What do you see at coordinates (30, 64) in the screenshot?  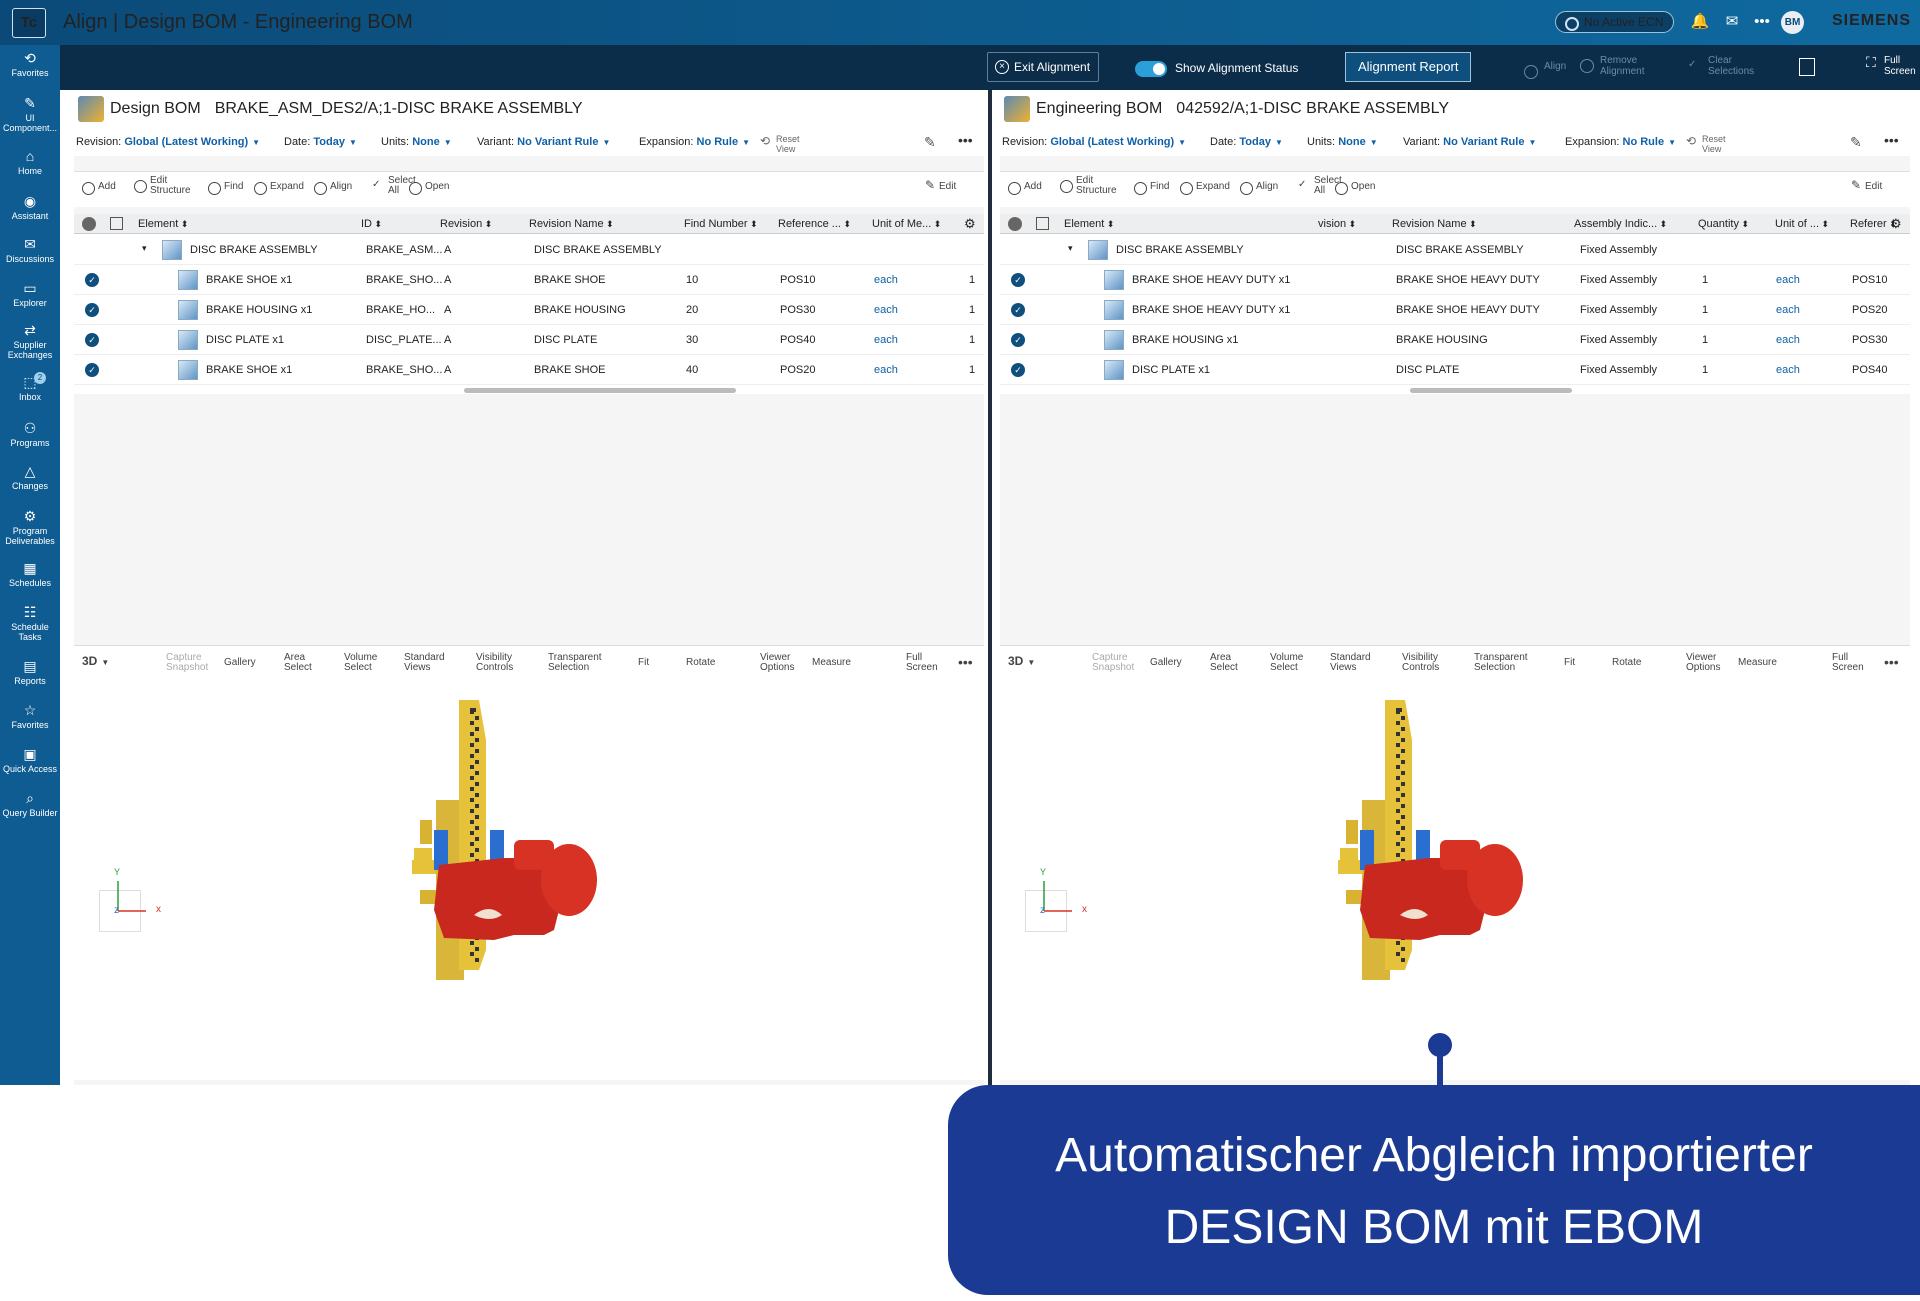 I see `sidebar-item-favorites: ⟲Favorites` at bounding box center [30, 64].